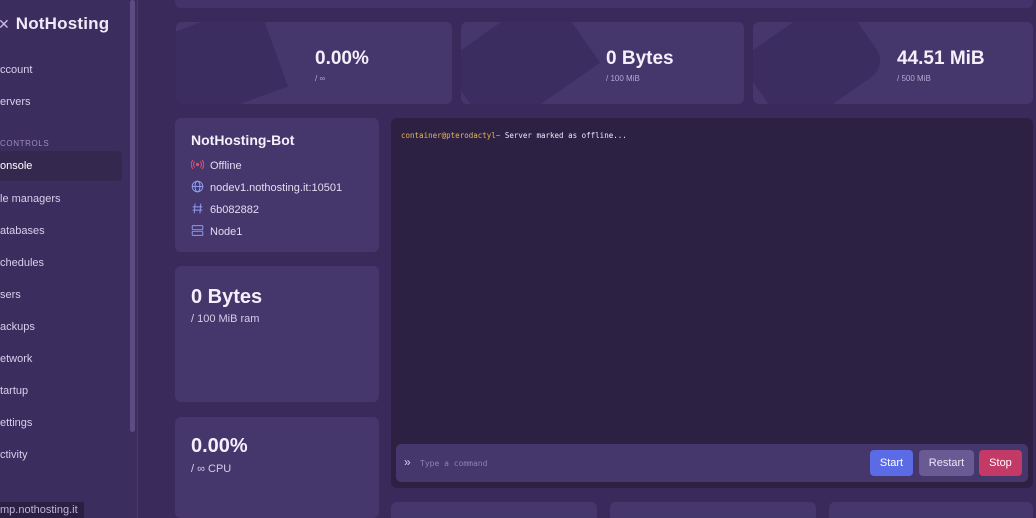 The height and width of the screenshot is (518, 1036). I want to click on sidebar-scrollbar, so click(132, 216).